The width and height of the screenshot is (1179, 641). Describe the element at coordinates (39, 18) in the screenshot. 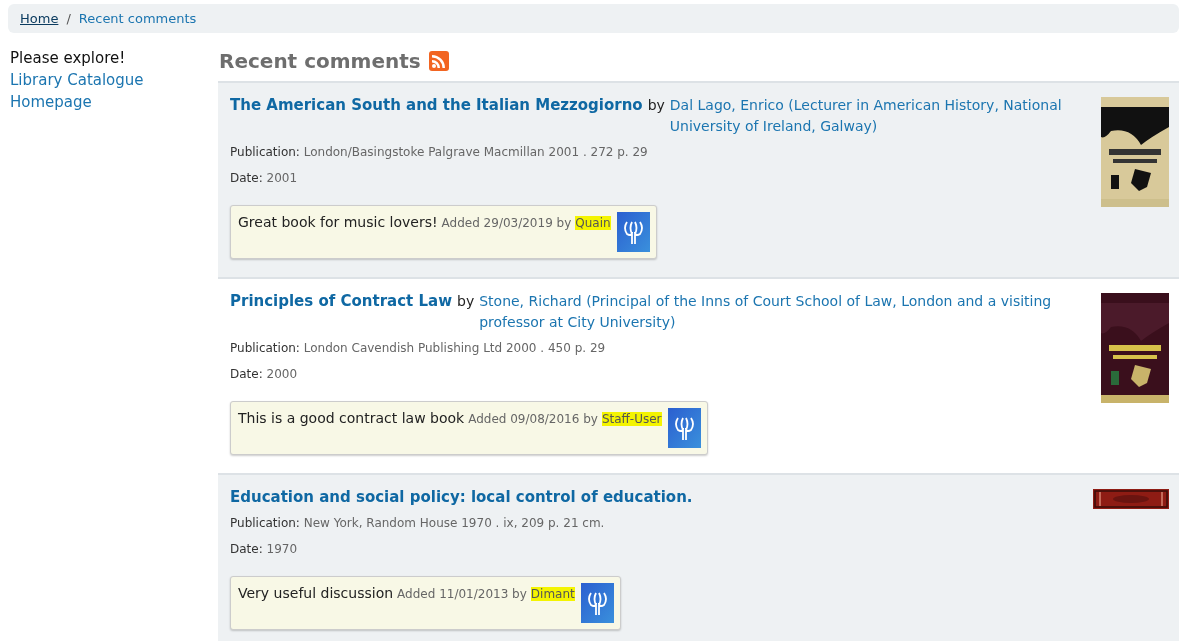

I see `breadcrumb-link: Home` at that location.